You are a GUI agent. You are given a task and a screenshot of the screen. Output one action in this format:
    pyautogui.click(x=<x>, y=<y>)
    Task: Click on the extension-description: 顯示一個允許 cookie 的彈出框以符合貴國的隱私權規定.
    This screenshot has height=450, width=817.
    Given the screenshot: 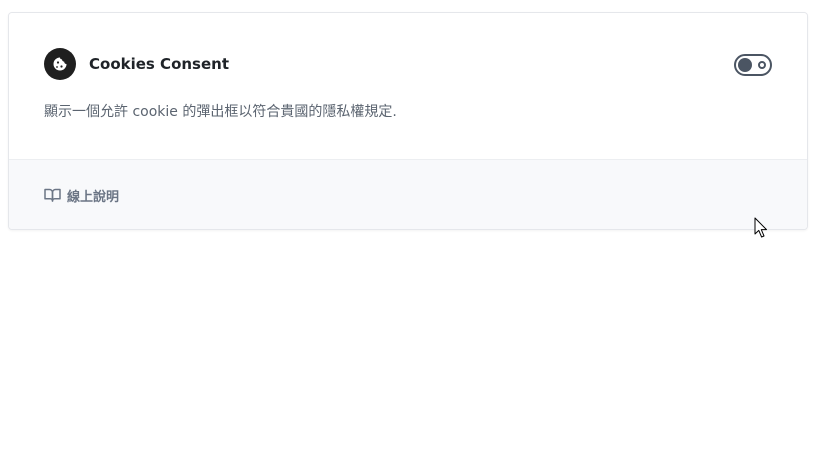 What is the action you would take?
    pyautogui.click(x=220, y=112)
    